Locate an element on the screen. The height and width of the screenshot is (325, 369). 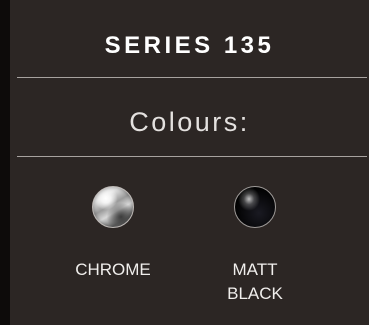
colour-label-line: CHROME is located at coordinates (113, 269).